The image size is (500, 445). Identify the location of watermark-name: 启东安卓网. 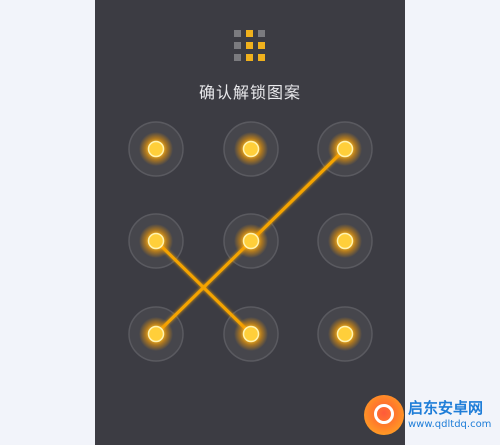
(446, 408).